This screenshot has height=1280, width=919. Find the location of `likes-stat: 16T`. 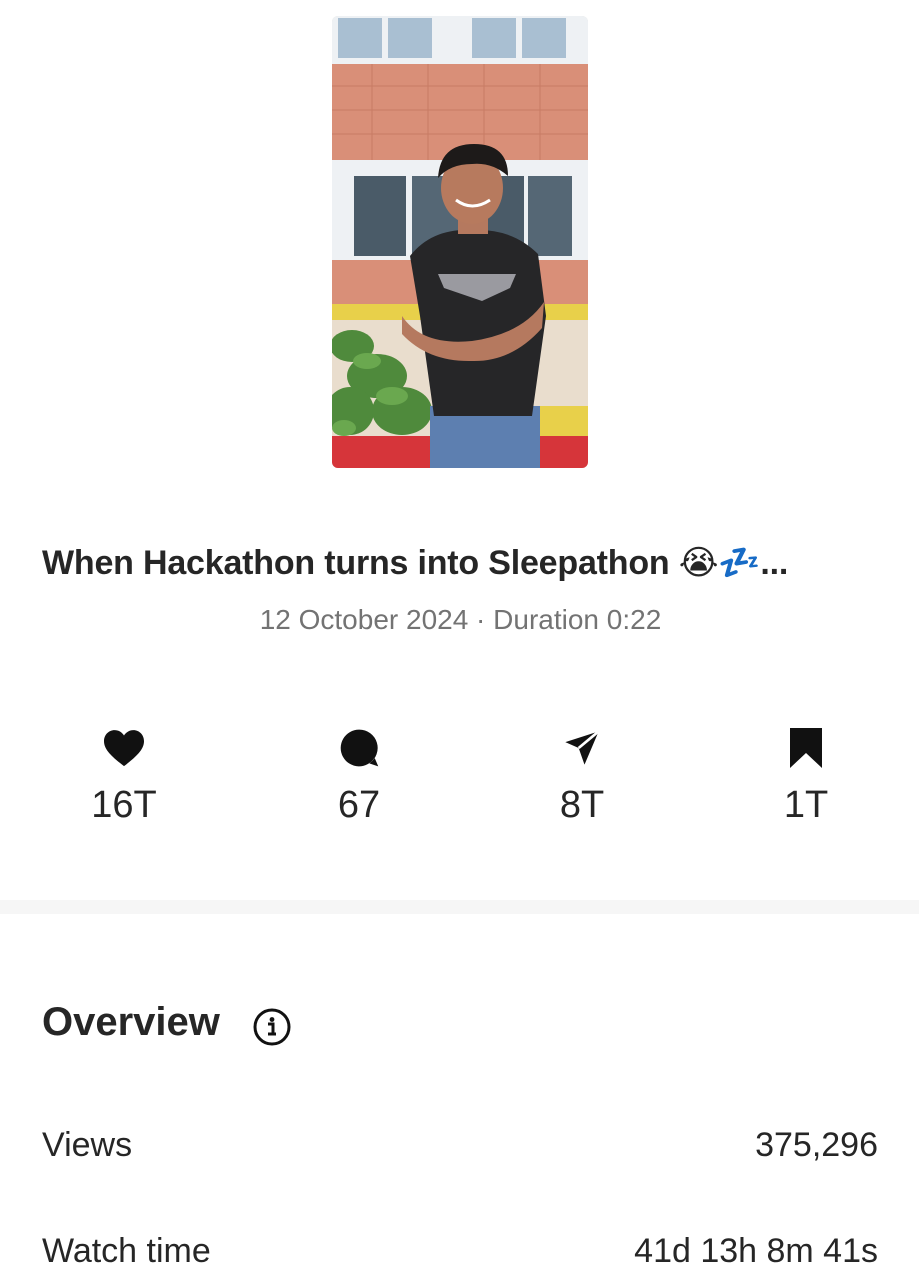

likes-stat: 16T is located at coordinates (124, 775).